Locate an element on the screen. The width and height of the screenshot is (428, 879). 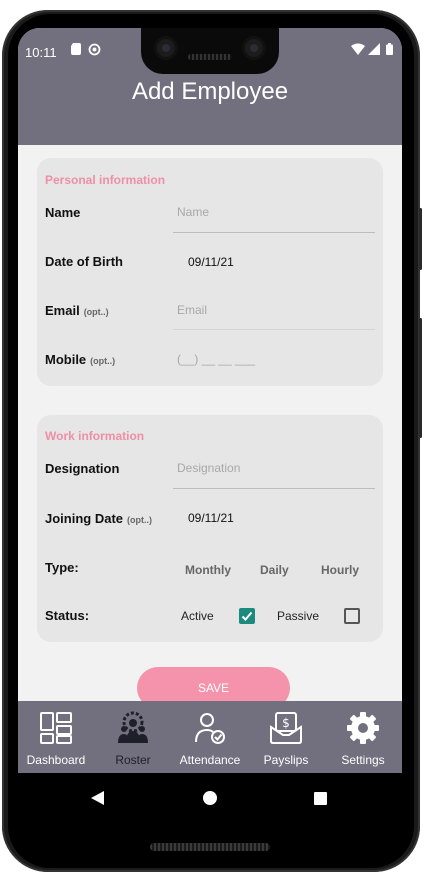
back-icon is located at coordinates (97, 798).